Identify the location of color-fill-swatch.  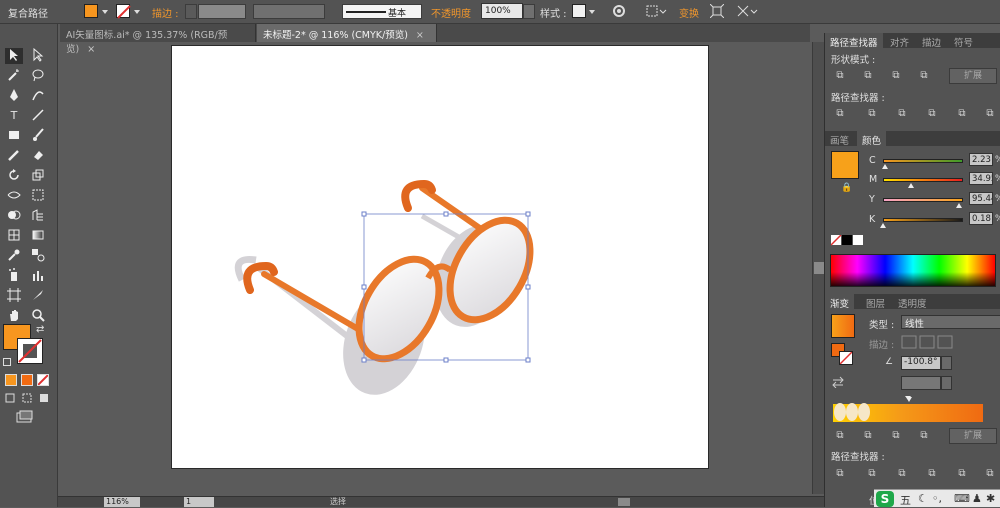
(845, 165).